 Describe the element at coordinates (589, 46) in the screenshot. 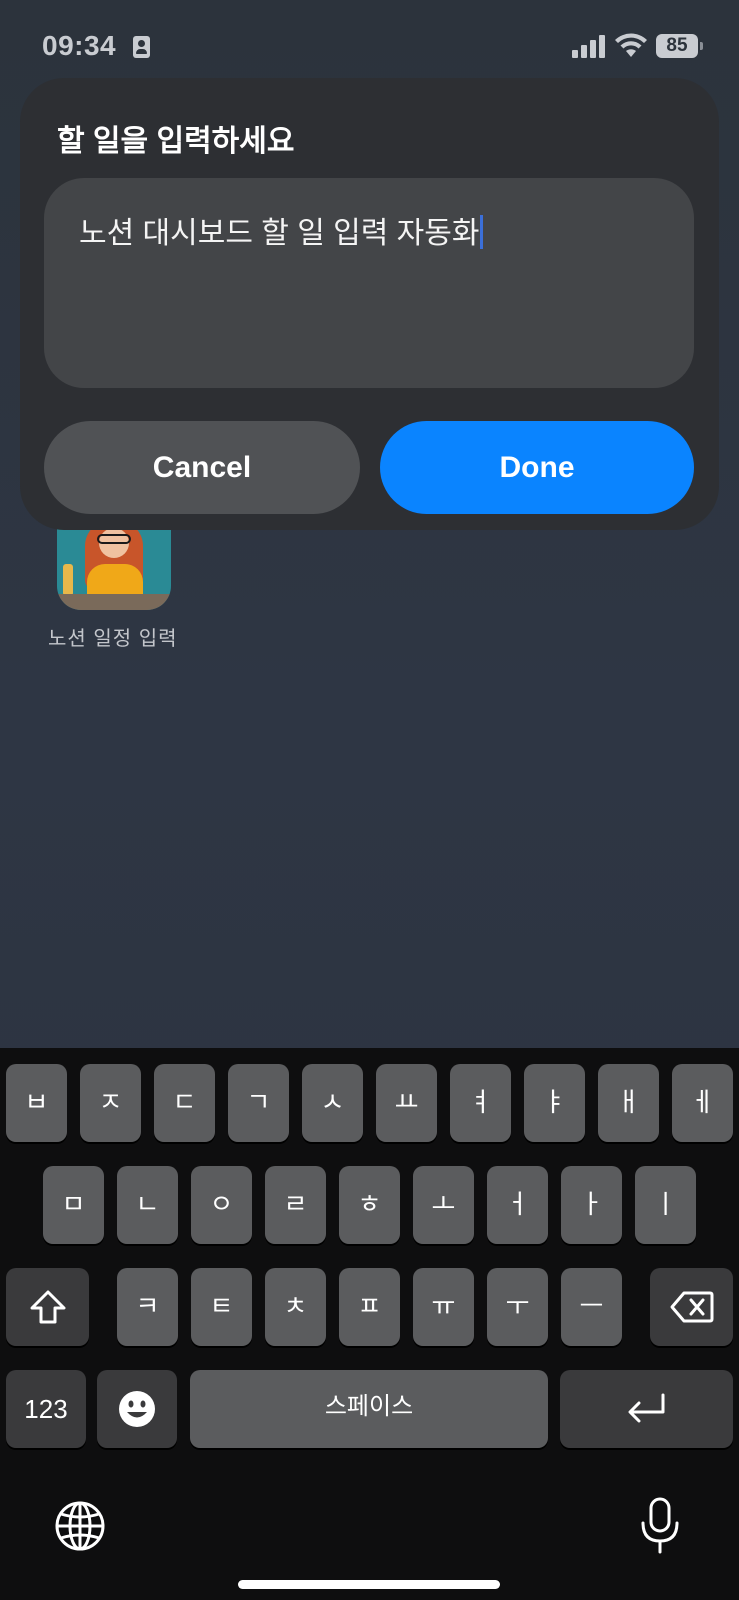

I see `cellular-signal-icon` at that location.